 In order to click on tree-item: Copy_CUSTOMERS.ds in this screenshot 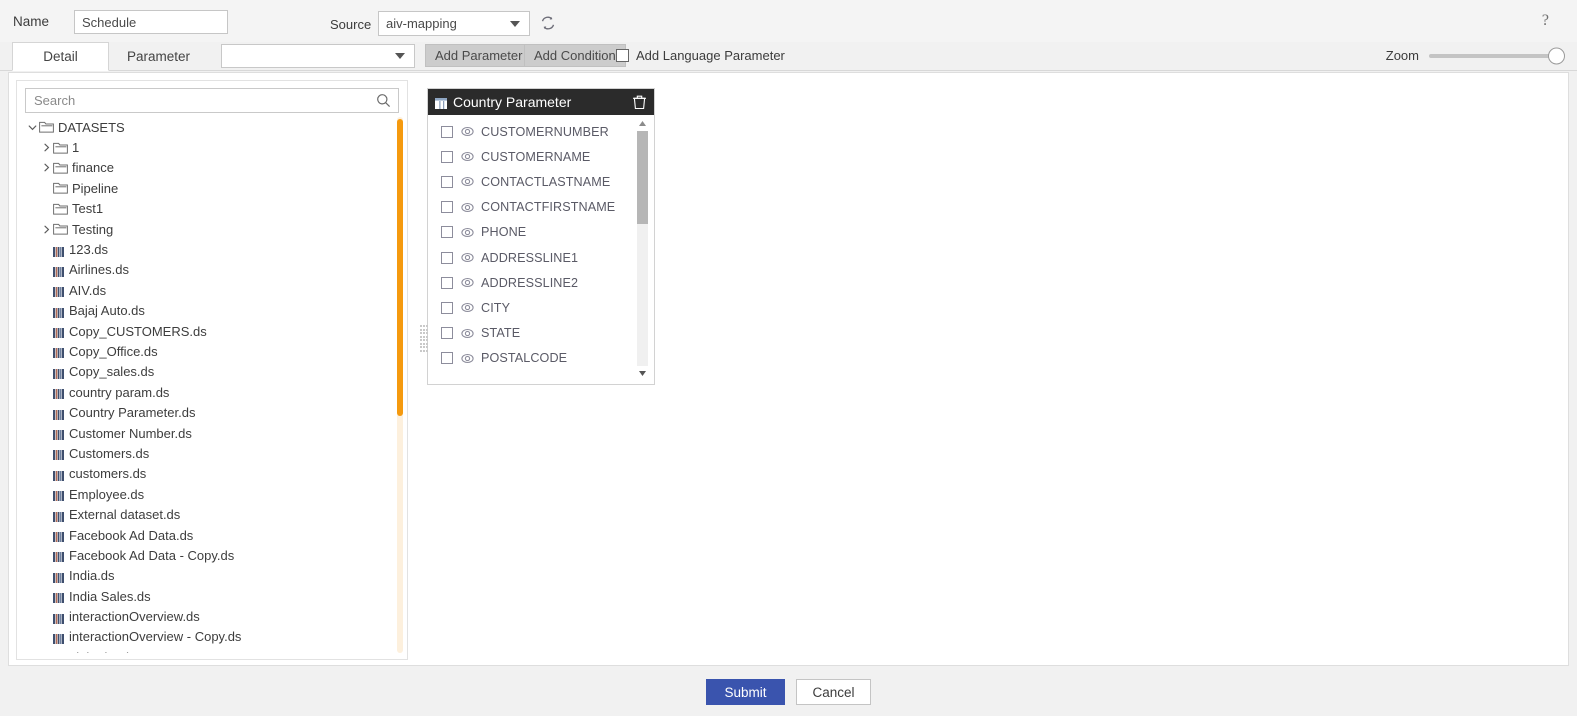, I will do `click(212, 331)`.